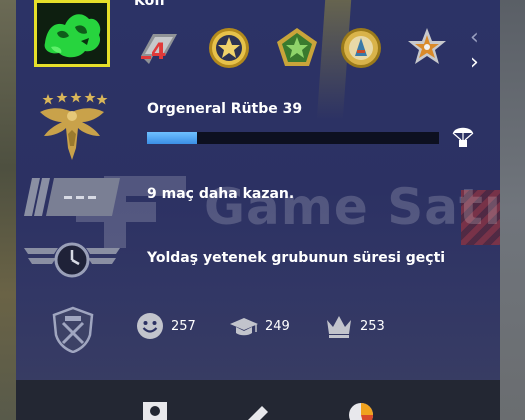 The width and height of the screenshot is (525, 420). I want to click on avatar-image, so click(72, 33).